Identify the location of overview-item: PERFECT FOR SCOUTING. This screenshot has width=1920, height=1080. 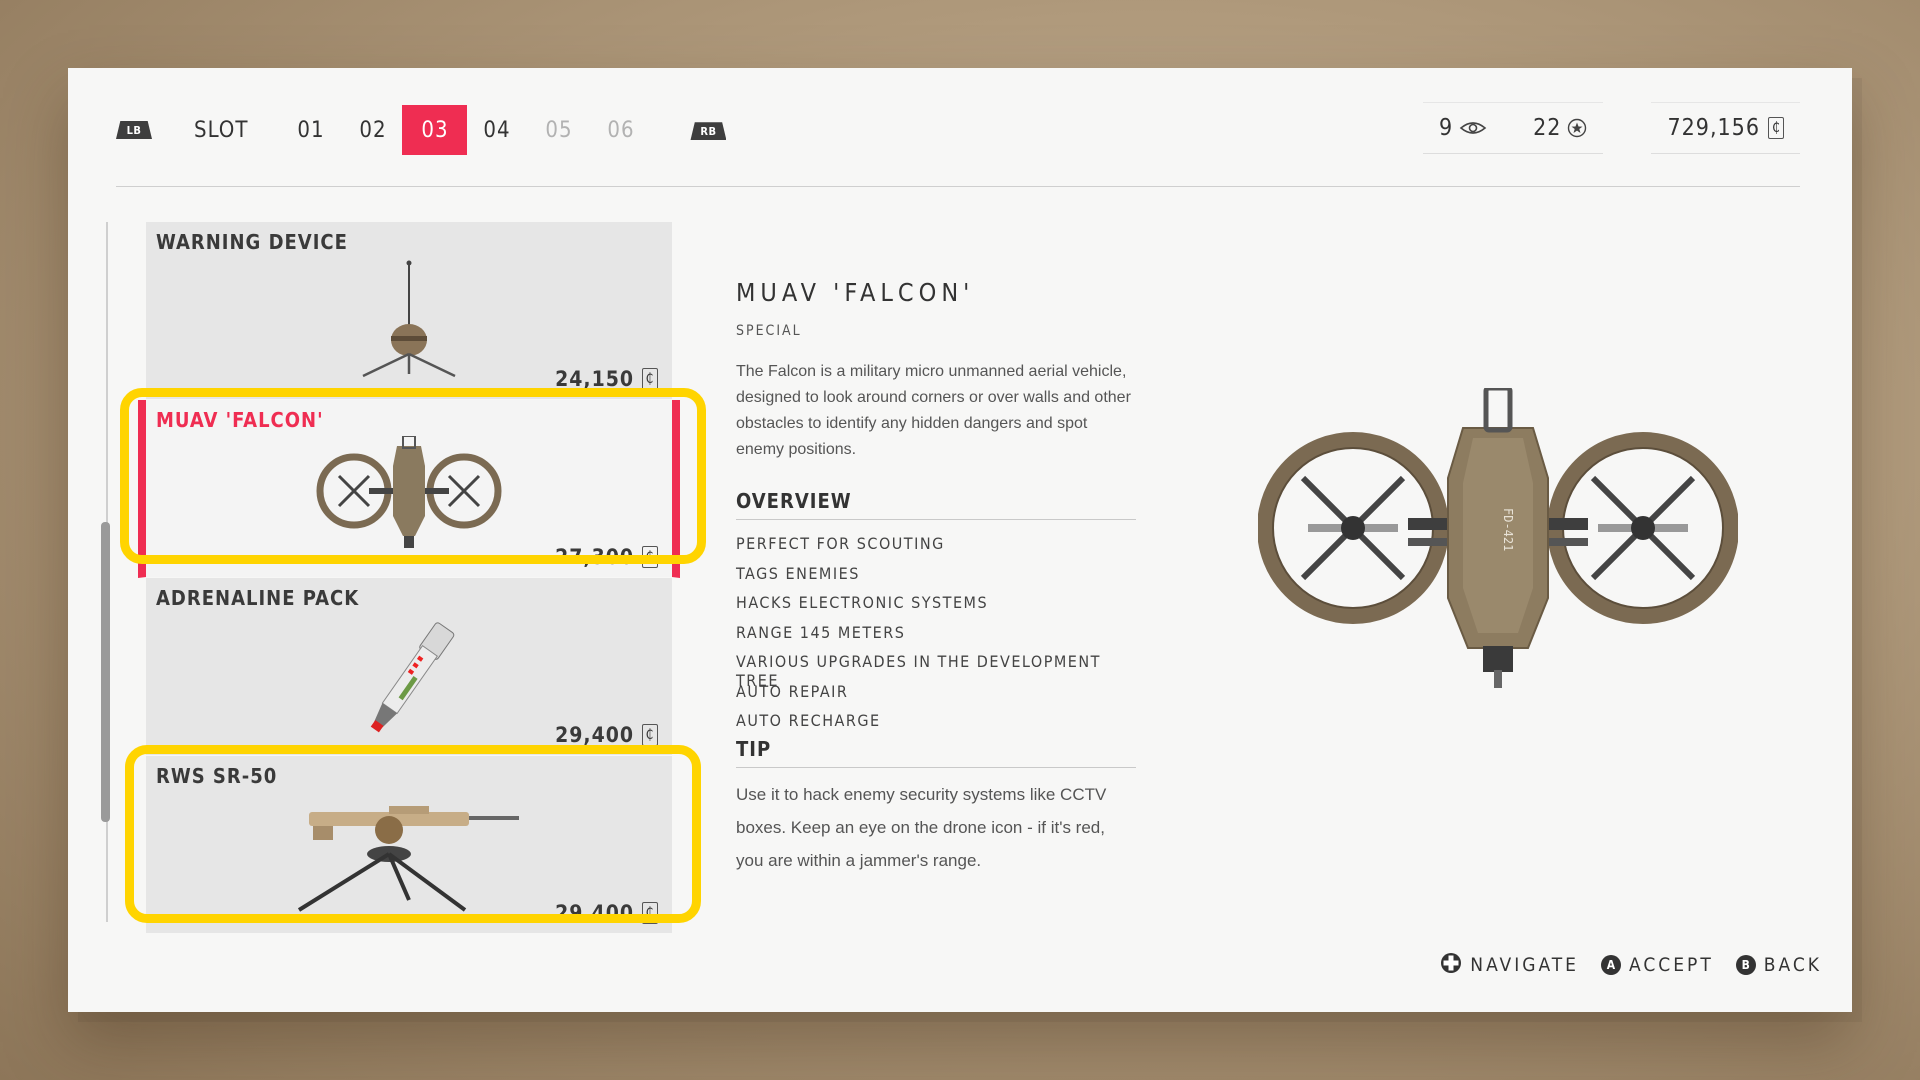
(840, 543).